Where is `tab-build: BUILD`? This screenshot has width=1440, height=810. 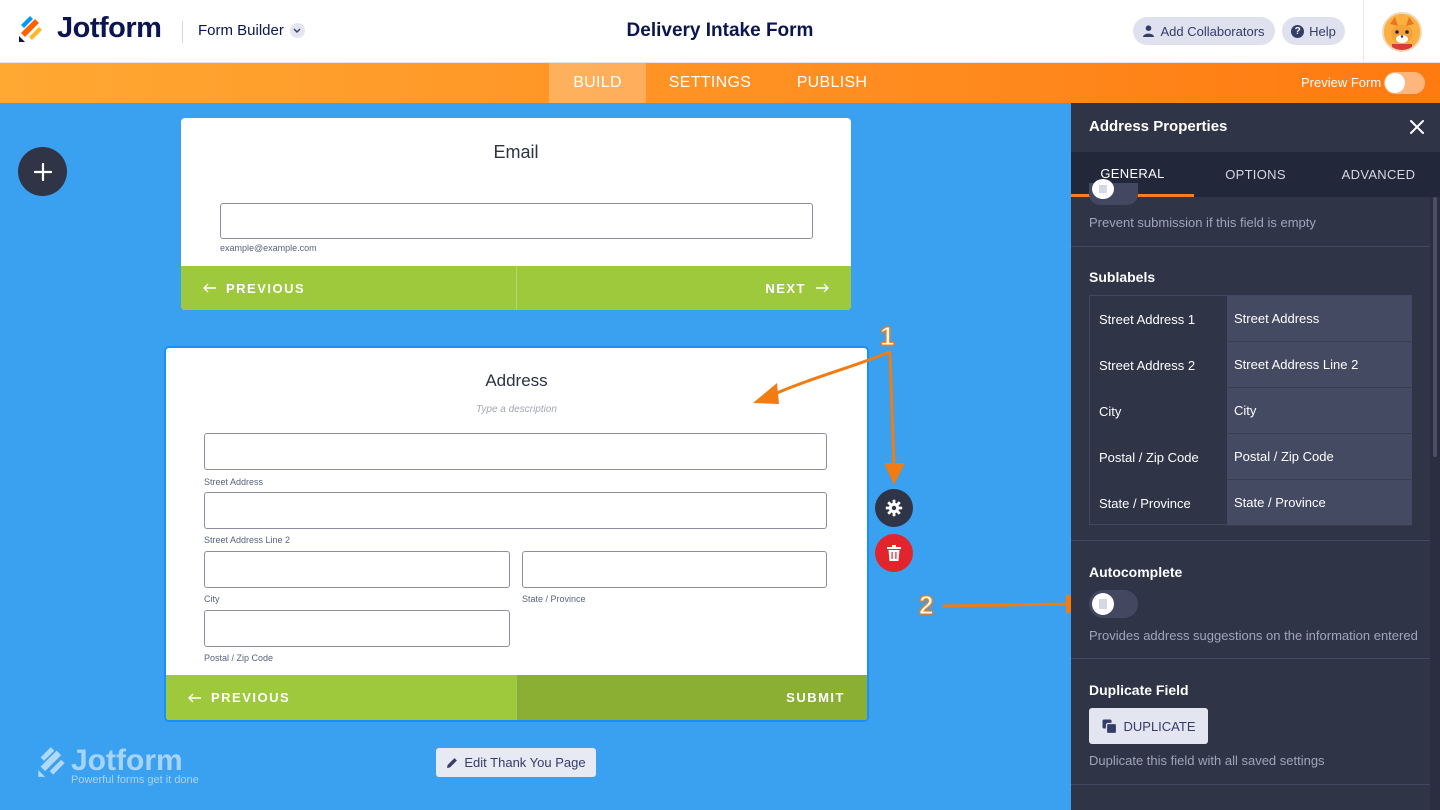 tab-build: BUILD is located at coordinates (597, 83).